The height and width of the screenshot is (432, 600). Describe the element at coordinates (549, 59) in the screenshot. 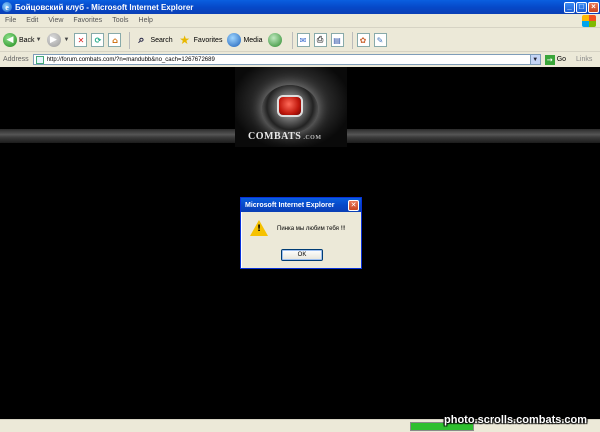

I see `go-arrow-icon: →` at that location.